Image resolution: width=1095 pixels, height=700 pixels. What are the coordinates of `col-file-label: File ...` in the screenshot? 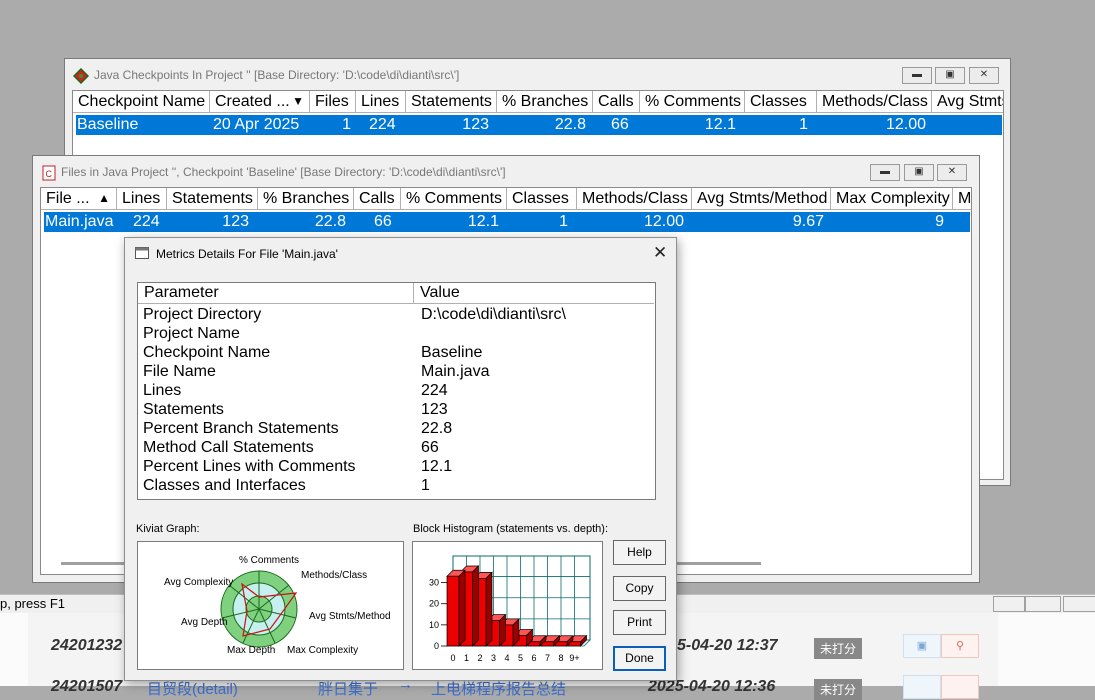 It's located at (68, 198).